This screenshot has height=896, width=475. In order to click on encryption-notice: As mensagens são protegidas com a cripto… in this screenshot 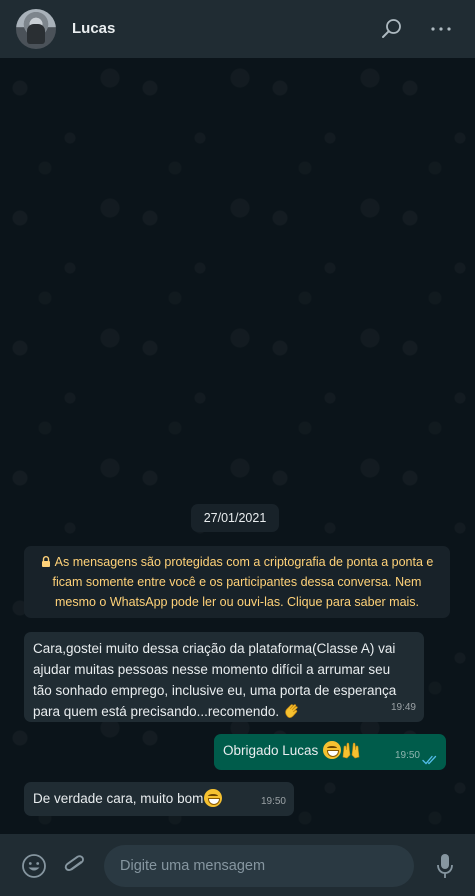, I will do `click(237, 582)`.